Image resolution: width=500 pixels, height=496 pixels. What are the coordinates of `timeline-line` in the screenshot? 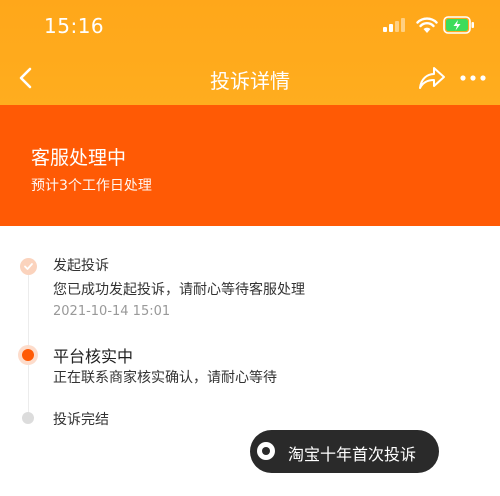 It's located at (28, 341).